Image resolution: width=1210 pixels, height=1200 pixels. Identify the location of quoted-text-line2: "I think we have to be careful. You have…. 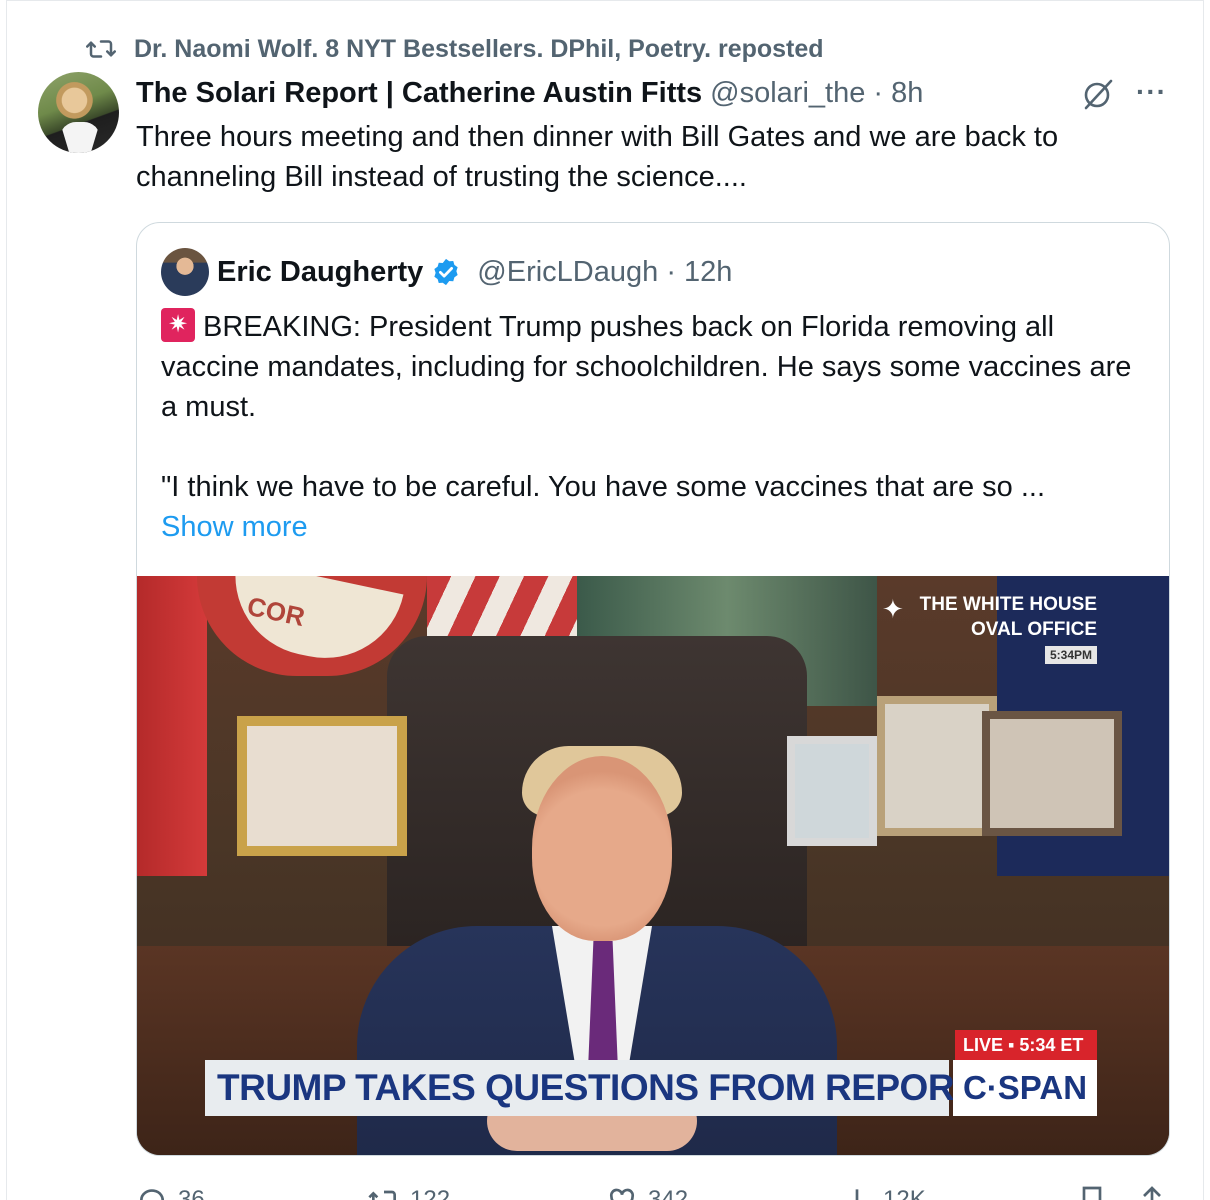
(603, 487).